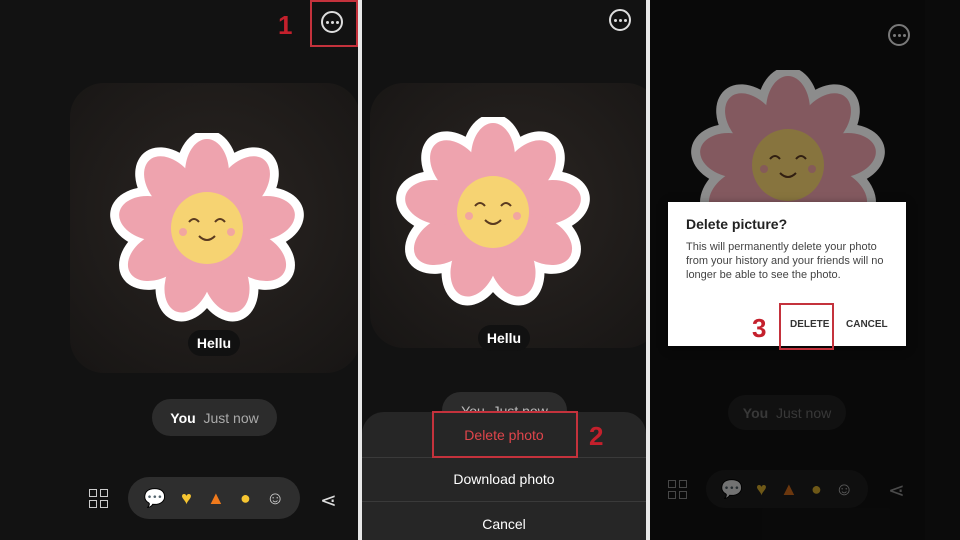 This screenshot has height=540, width=960. I want to click on step-number: 2, so click(596, 436).